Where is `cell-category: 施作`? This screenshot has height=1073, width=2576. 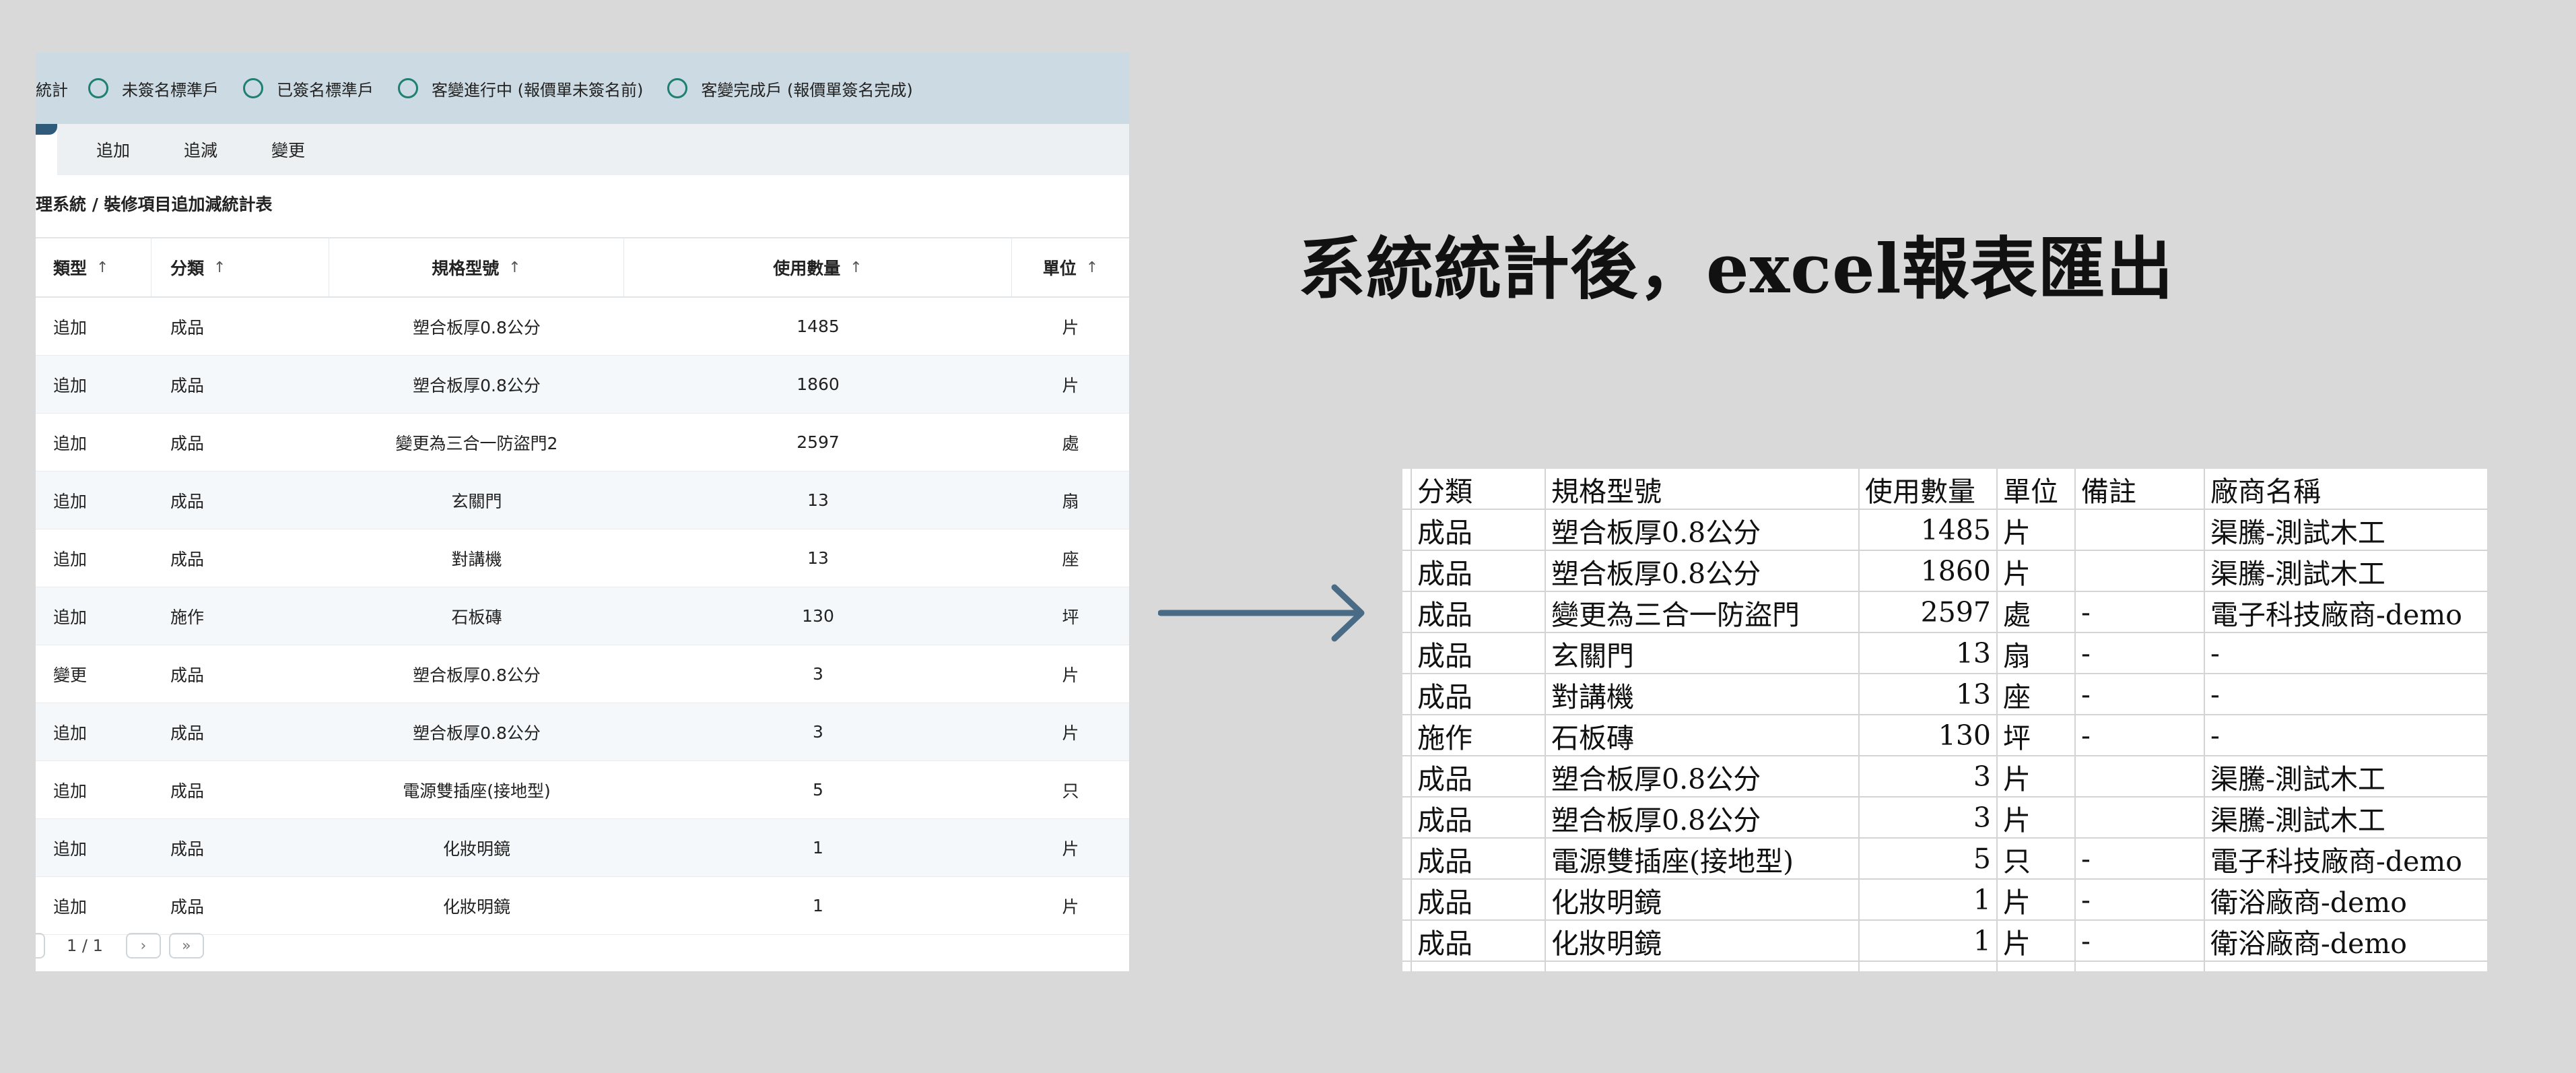 cell-category: 施作 is located at coordinates (187, 617).